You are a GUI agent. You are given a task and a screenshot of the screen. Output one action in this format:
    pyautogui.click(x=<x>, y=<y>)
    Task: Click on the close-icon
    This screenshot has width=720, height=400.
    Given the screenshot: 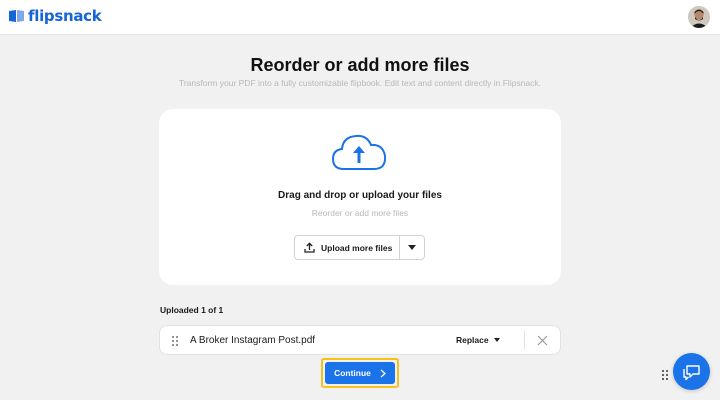 What is the action you would take?
    pyautogui.click(x=542, y=340)
    